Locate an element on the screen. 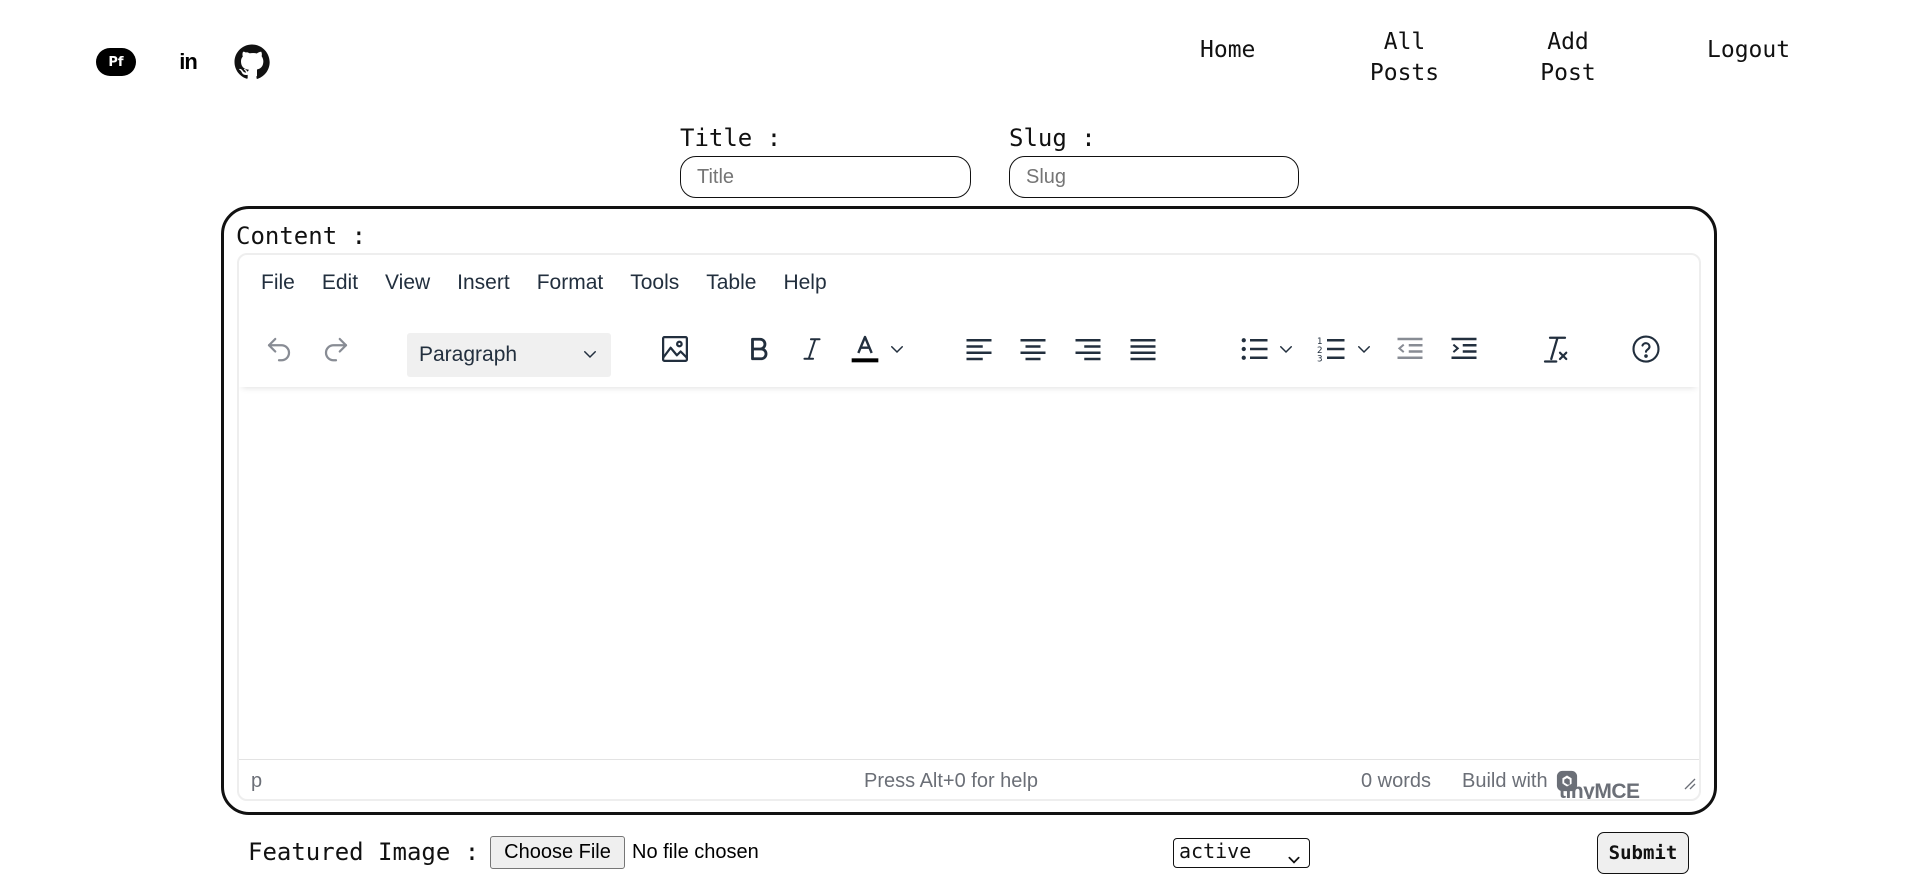 The width and height of the screenshot is (1919, 892). redo-icon is located at coordinates (336, 349).